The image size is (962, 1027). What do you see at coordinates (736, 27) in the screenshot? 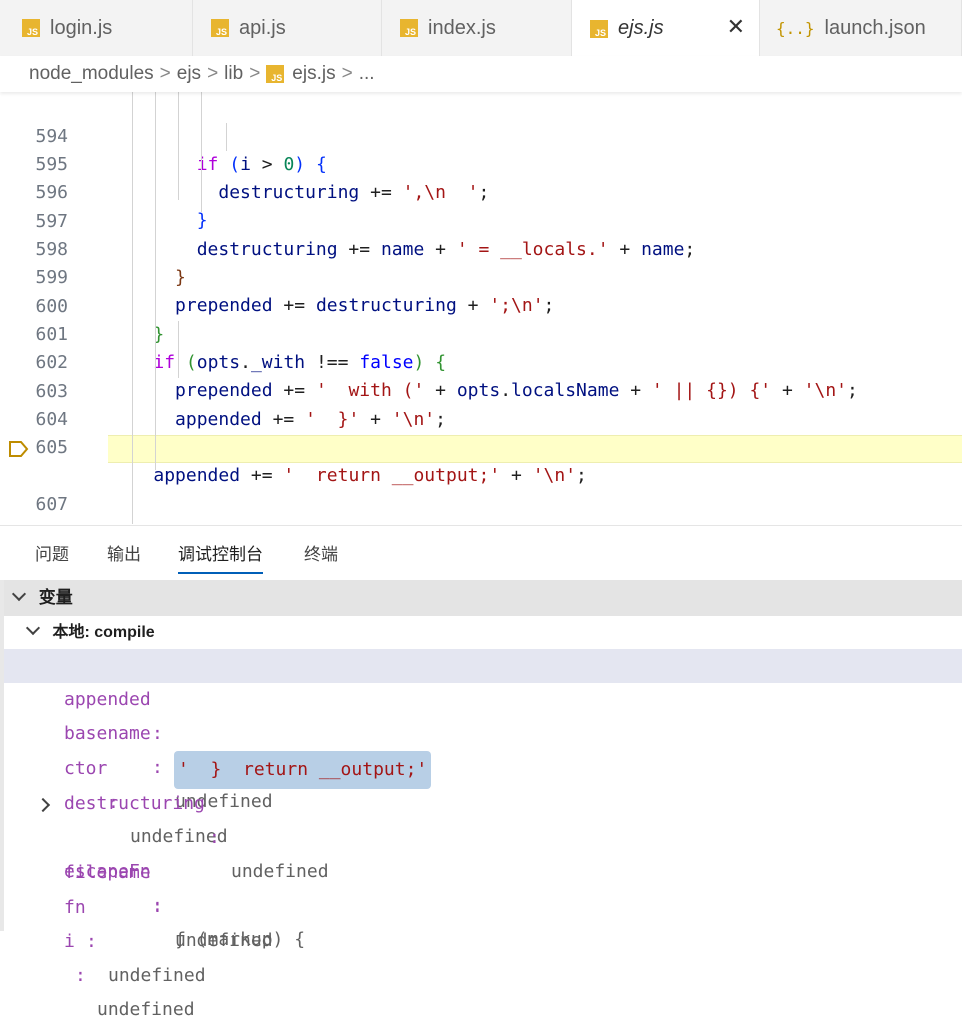
I see `close-tab-icon: ✕` at bounding box center [736, 27].